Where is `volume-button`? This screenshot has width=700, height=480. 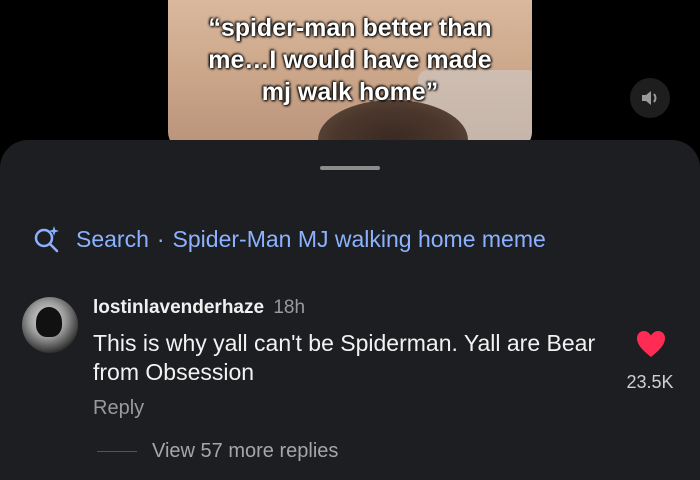 volume-button is located at coordinates (650, 98).